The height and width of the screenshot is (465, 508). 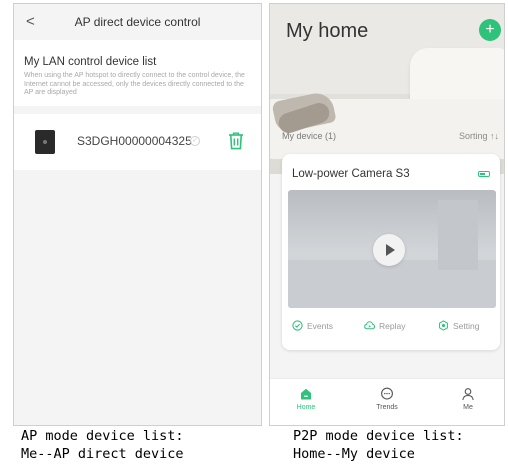 I want to click on device-name: S3DGH00000004325, so click(x=134, y=140).